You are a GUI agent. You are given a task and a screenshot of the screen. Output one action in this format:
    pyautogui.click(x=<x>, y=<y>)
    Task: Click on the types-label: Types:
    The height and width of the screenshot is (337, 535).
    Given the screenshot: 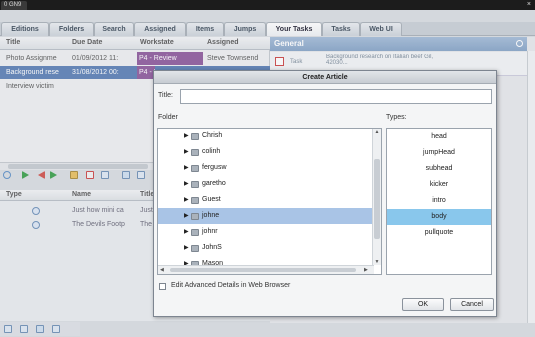 What is the action you would take?
    pyautogui.click(x=396, y=117)
    